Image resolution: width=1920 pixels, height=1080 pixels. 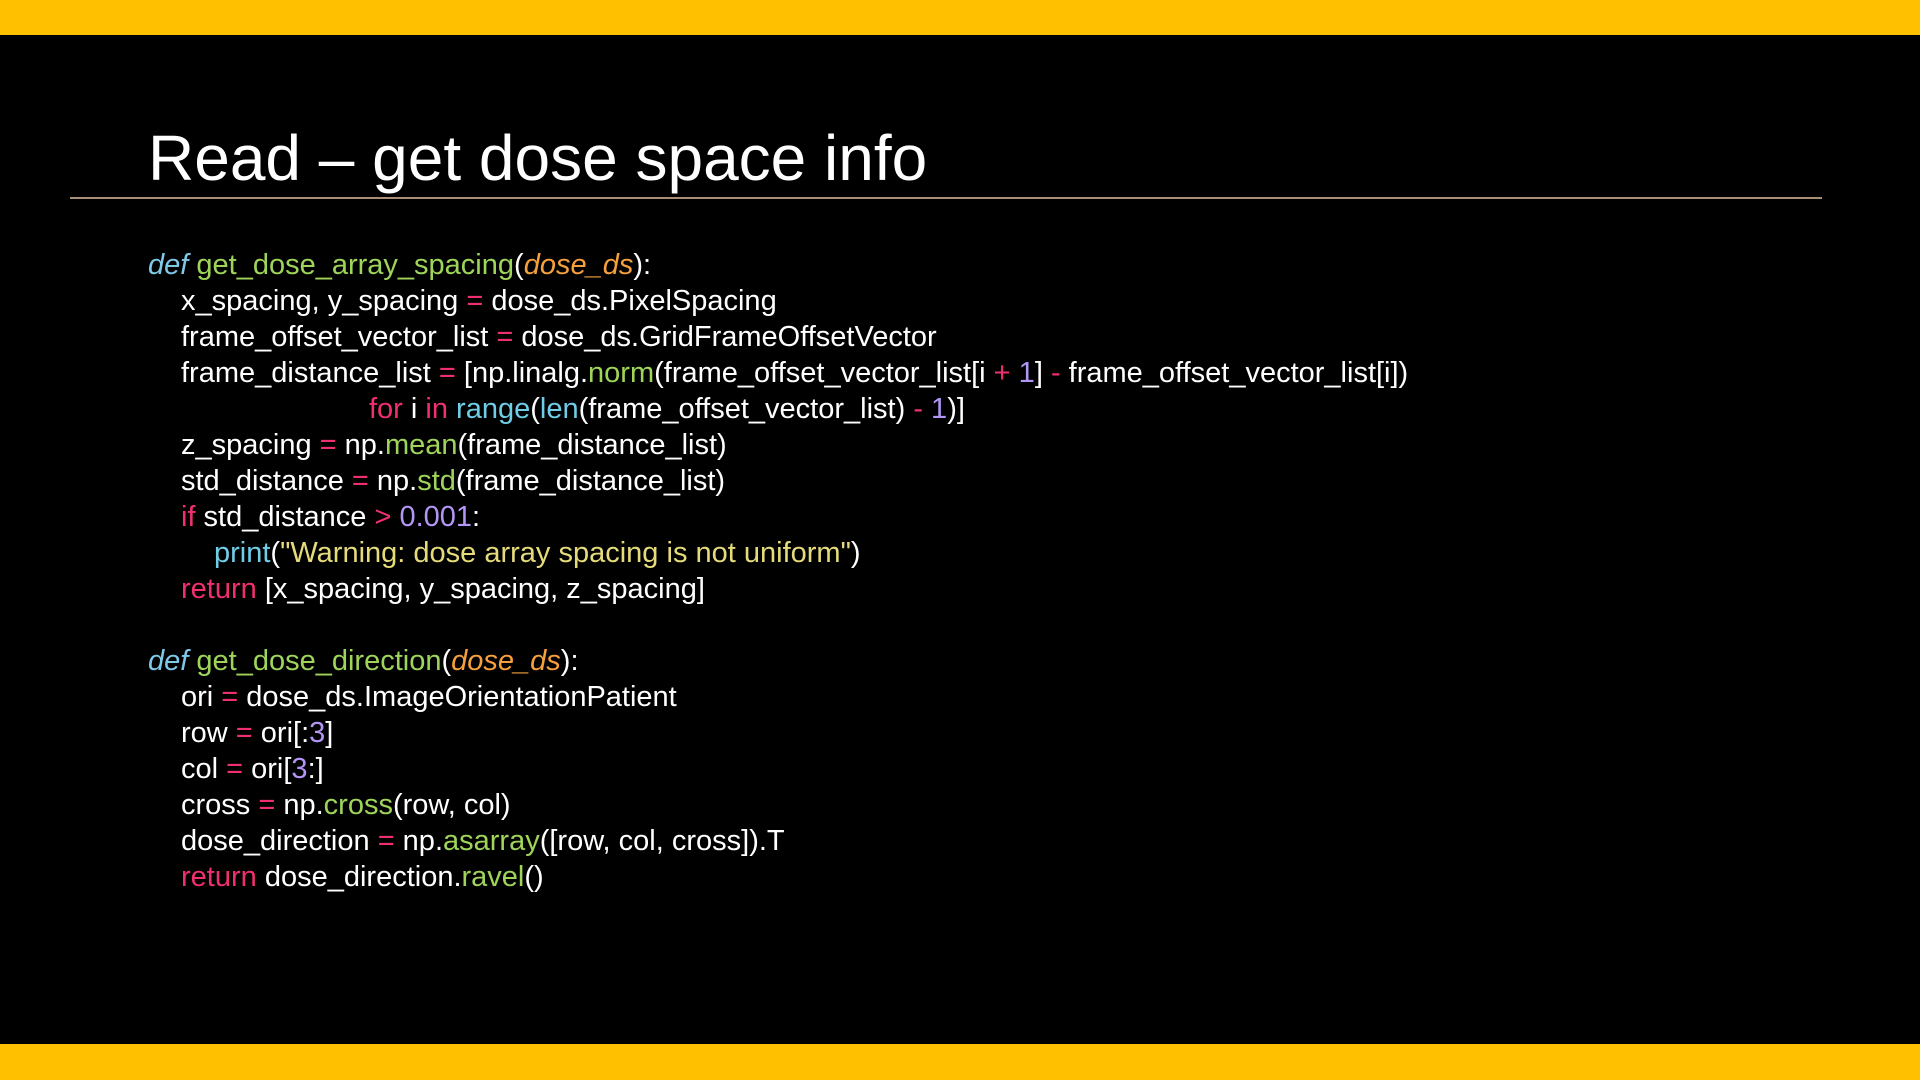 What do you see at coordinates (725, 337) in the screenshot?
I see `code-token-plain: dose_ds.GridFrameOffsetVector` at bounding box center [725, 337].